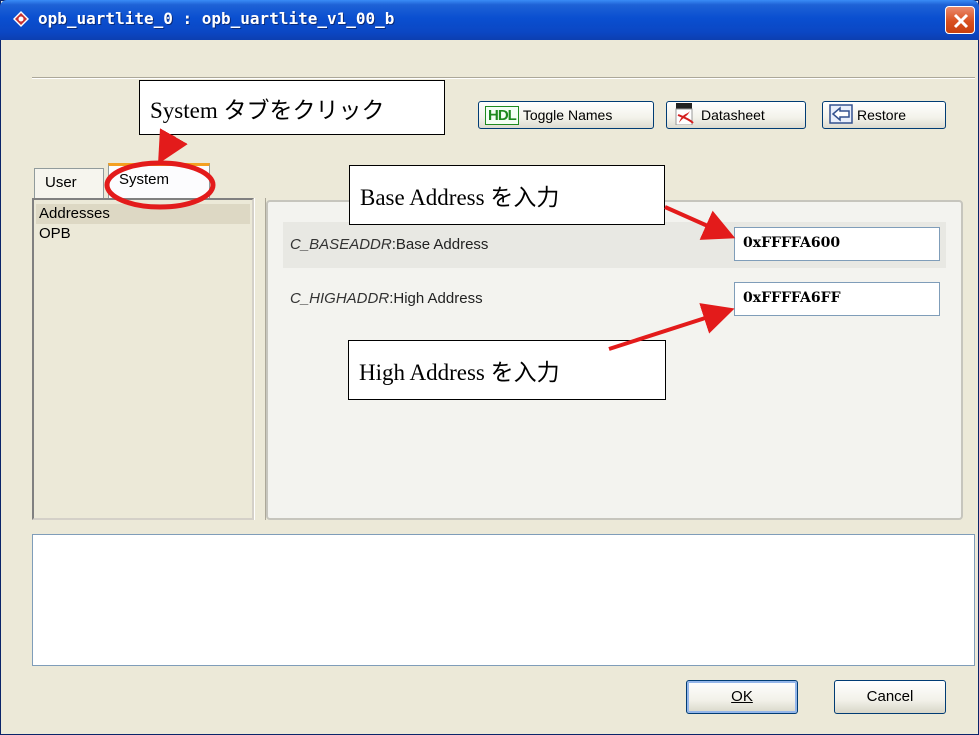  I want to click on xilinx-app-icon, so click(21, 19).